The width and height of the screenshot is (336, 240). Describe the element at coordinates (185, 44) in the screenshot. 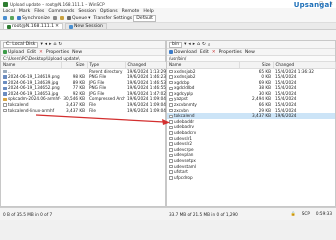

I see `folder-open-remote-icon: ▾` at that location.